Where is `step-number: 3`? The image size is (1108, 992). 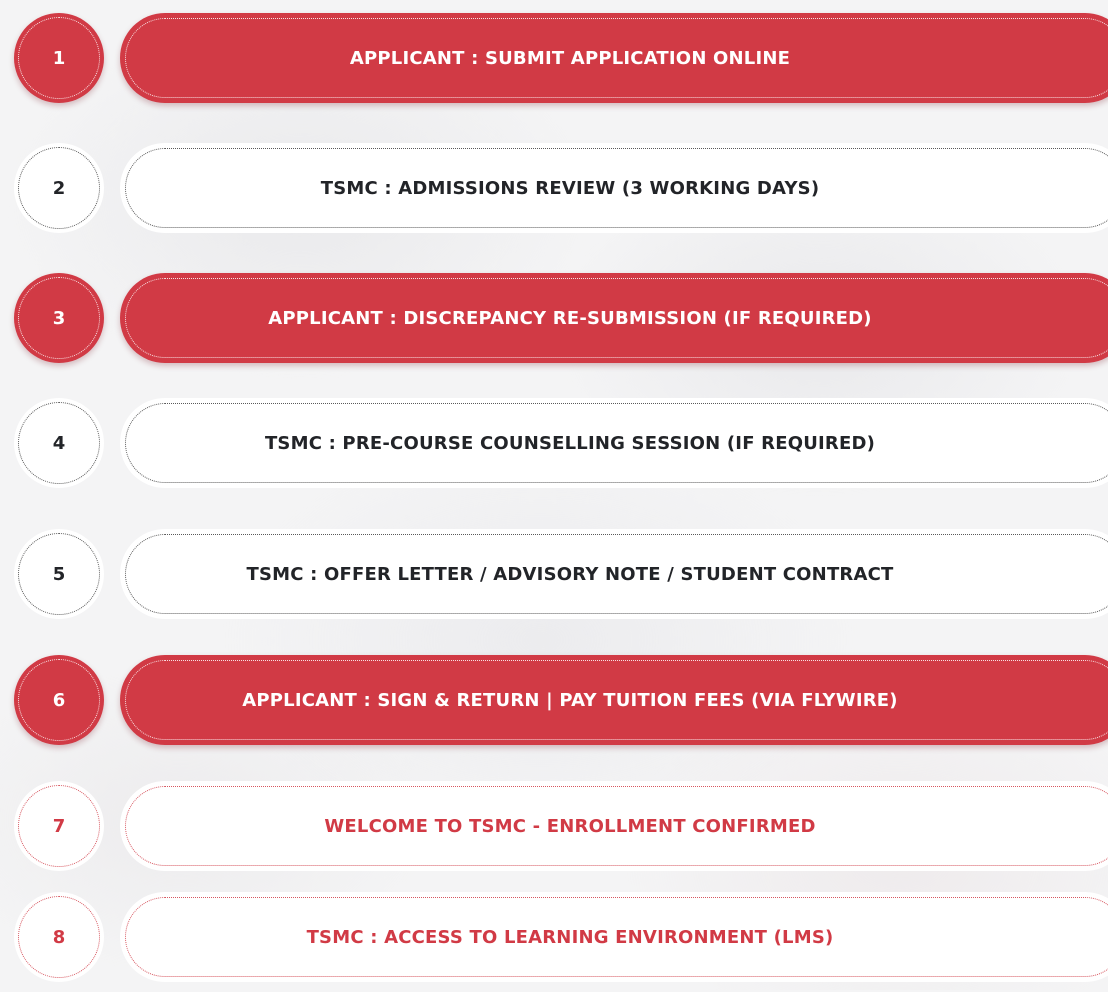 step-number: 3 is located at coordinates (59, 318).